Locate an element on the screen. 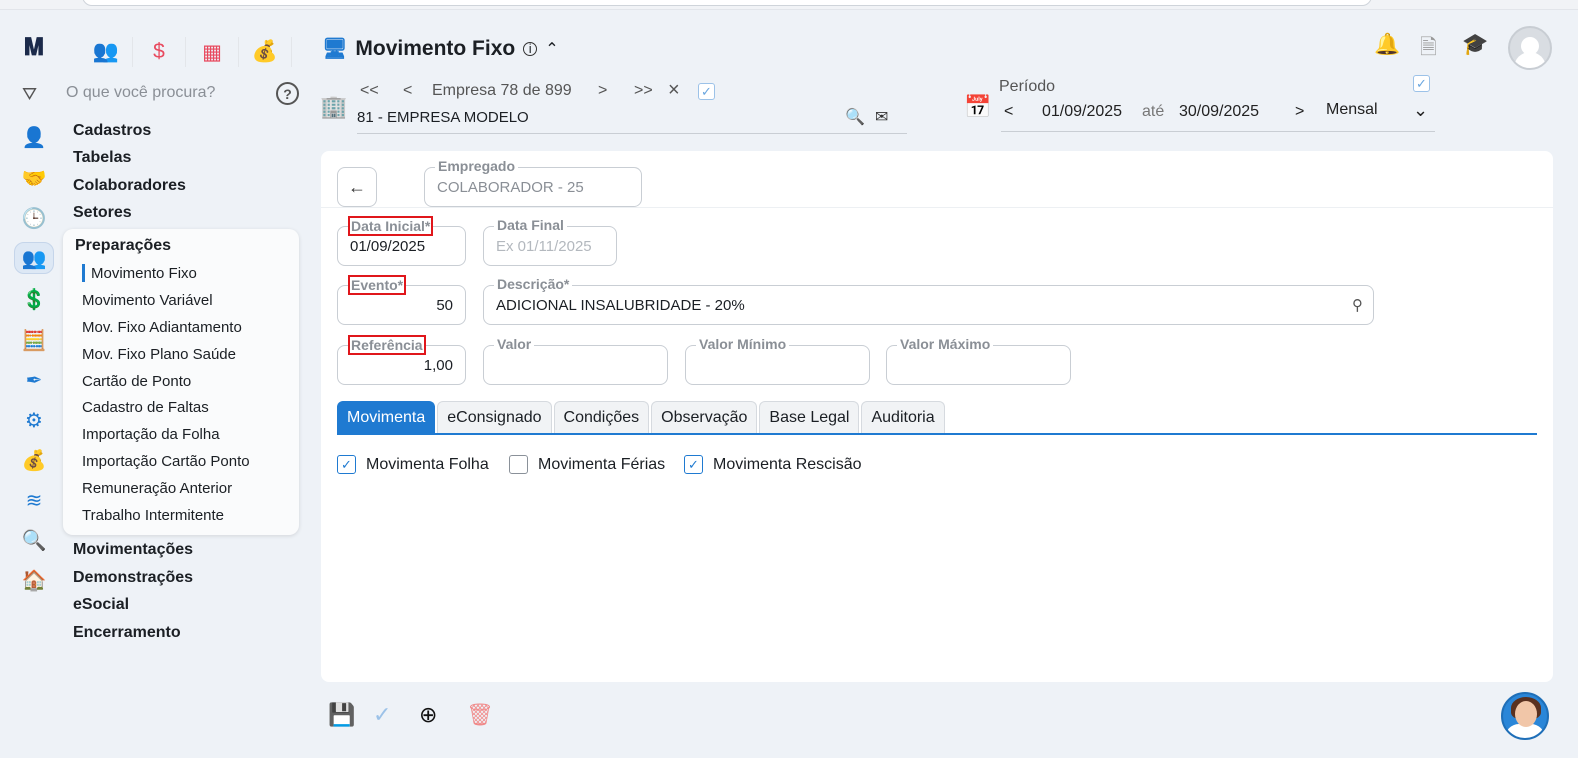 The height and width of the screenshot is (758, 1578). menu-tabelas: Tabelas is located at coordinates (102, 158).